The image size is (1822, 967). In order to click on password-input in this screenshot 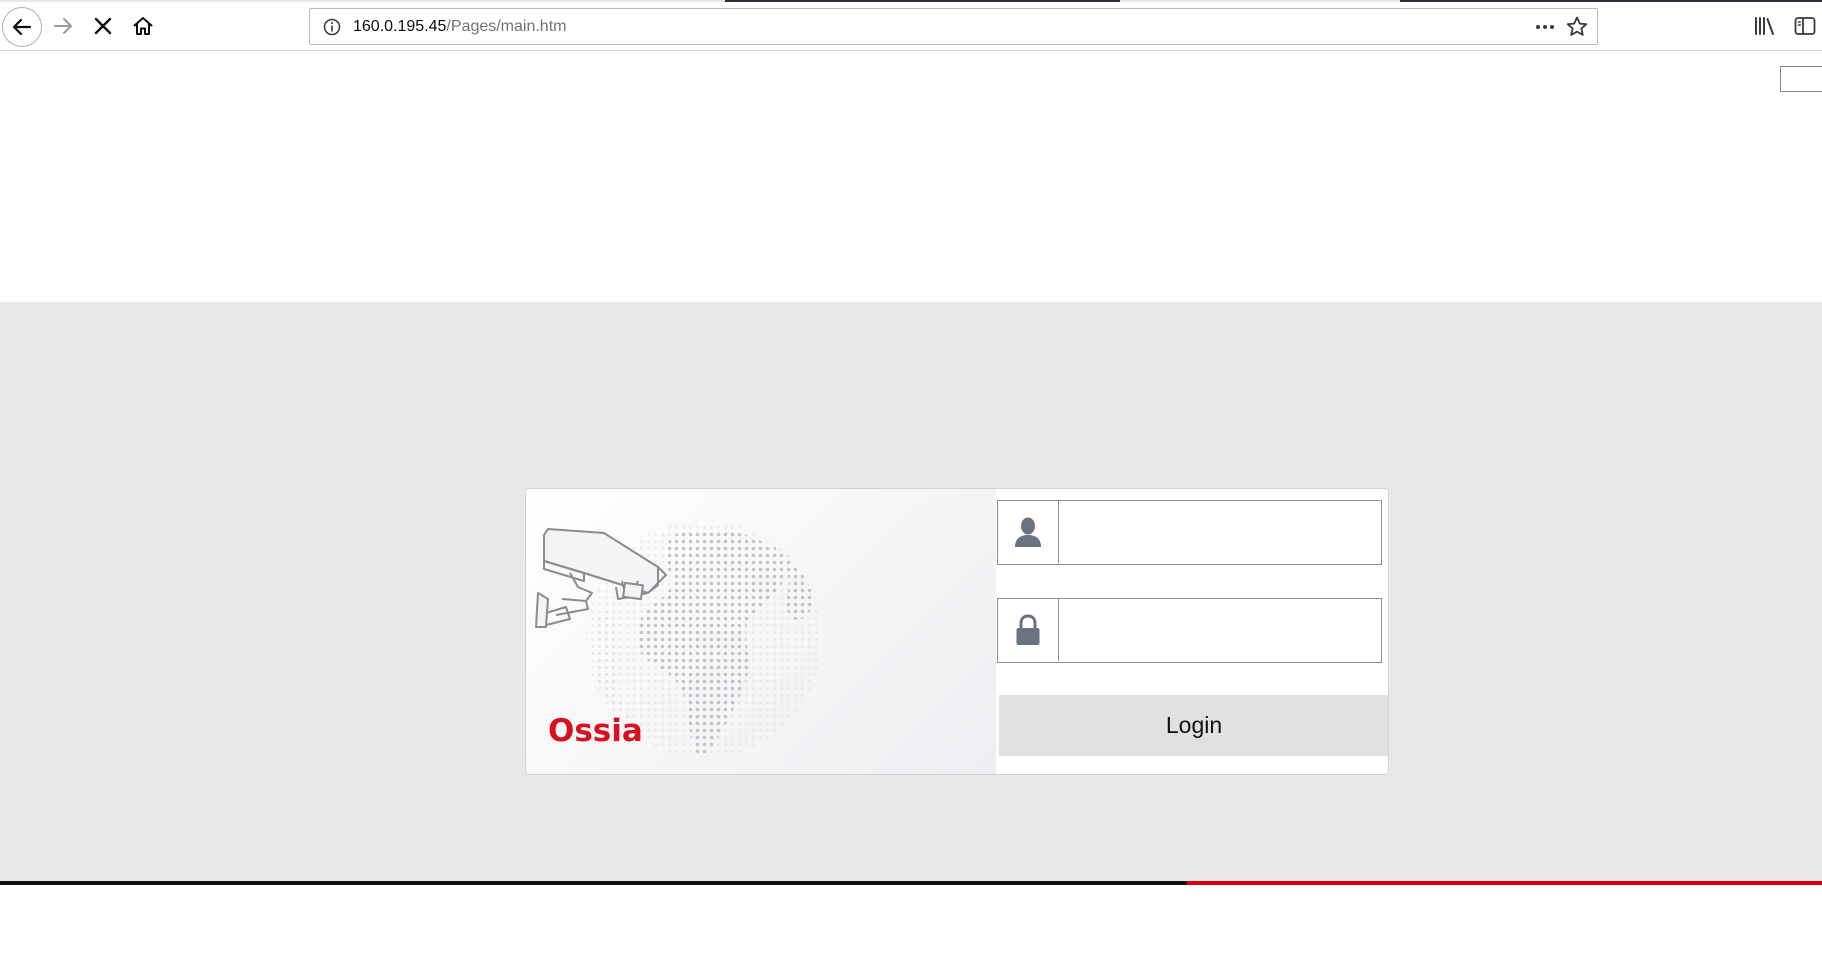, I will do `click(1219, 630)`.